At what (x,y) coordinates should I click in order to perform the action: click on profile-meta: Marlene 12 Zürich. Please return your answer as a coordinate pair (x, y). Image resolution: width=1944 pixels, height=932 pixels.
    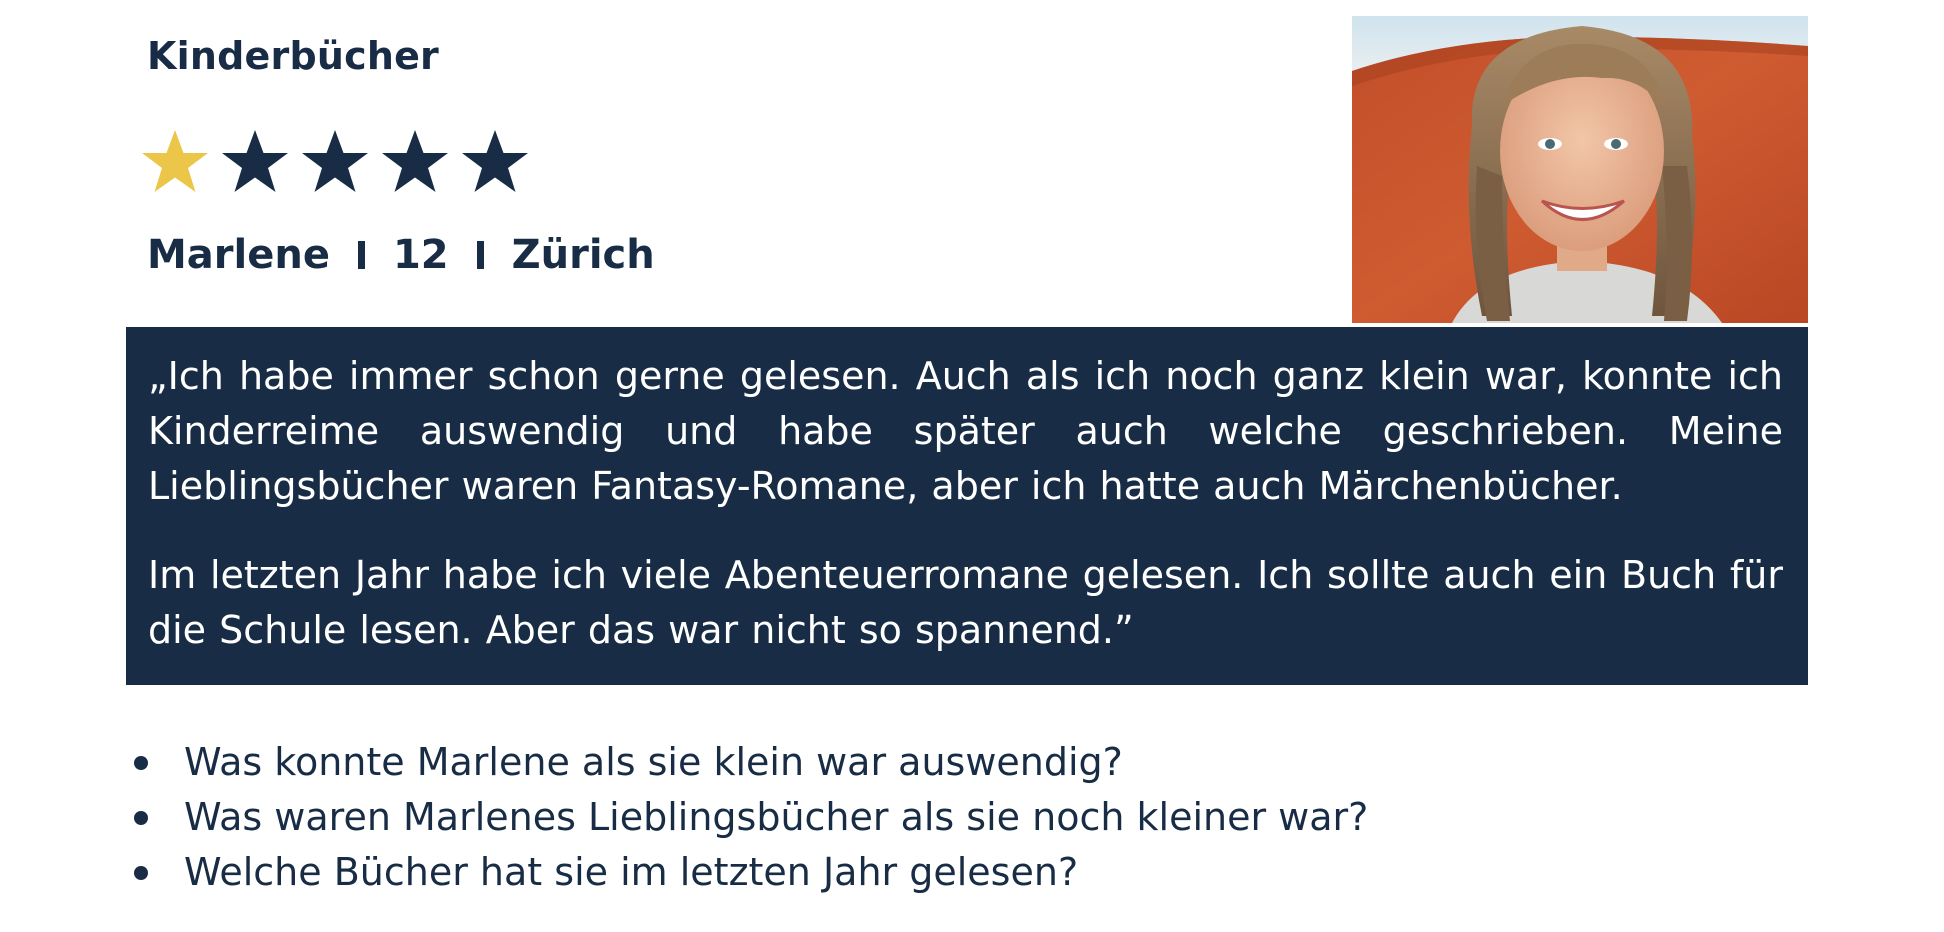
    Looking at the image, I should click on (401, 255).